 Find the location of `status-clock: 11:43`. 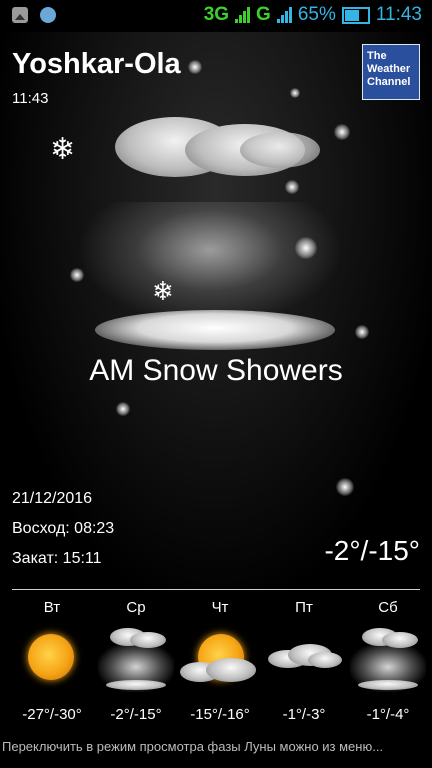

status-clock: 11:43 is located at coordinates (398, 14).